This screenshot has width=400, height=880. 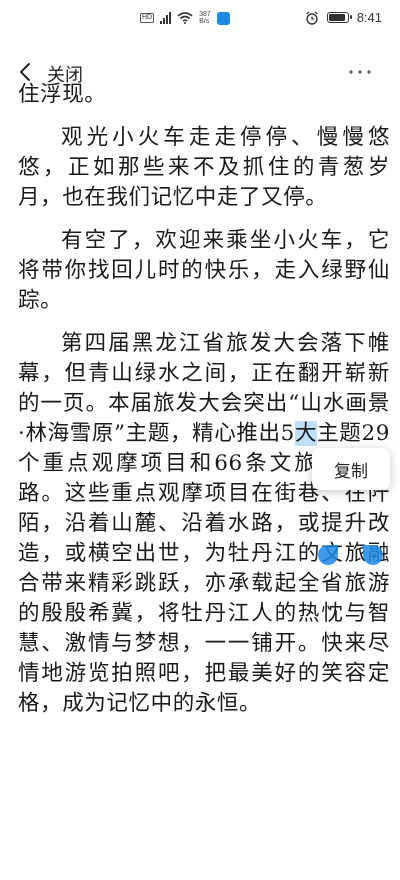 What do you see at coordinates (306, 433) in the screenshot?
I see `selected-text: 大` at bounding box center [306, 433].